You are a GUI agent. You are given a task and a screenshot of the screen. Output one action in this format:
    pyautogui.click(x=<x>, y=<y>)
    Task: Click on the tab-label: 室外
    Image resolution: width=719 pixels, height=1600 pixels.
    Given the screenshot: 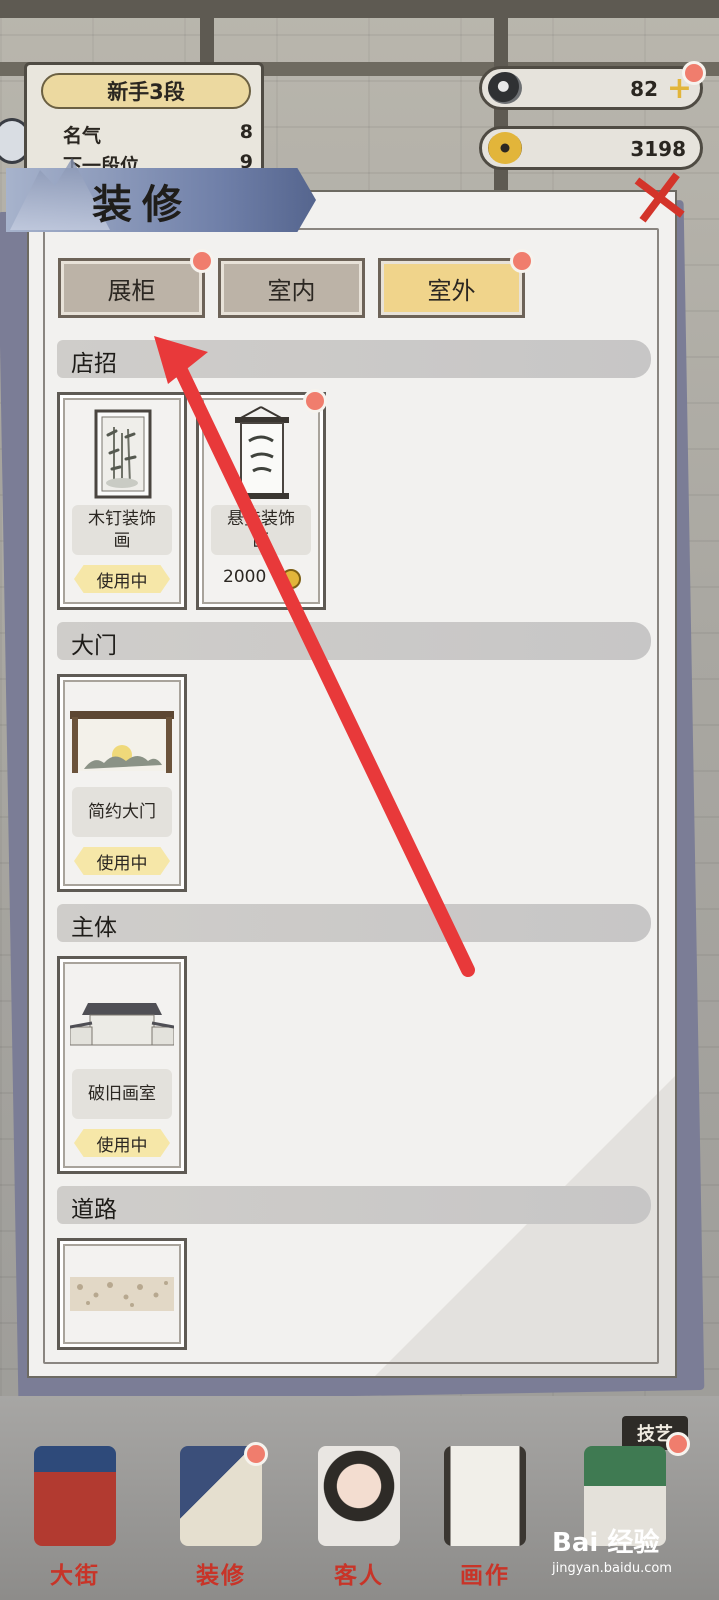 What is the action you would take?
    pyautogui.click(x=451, y=290)
    